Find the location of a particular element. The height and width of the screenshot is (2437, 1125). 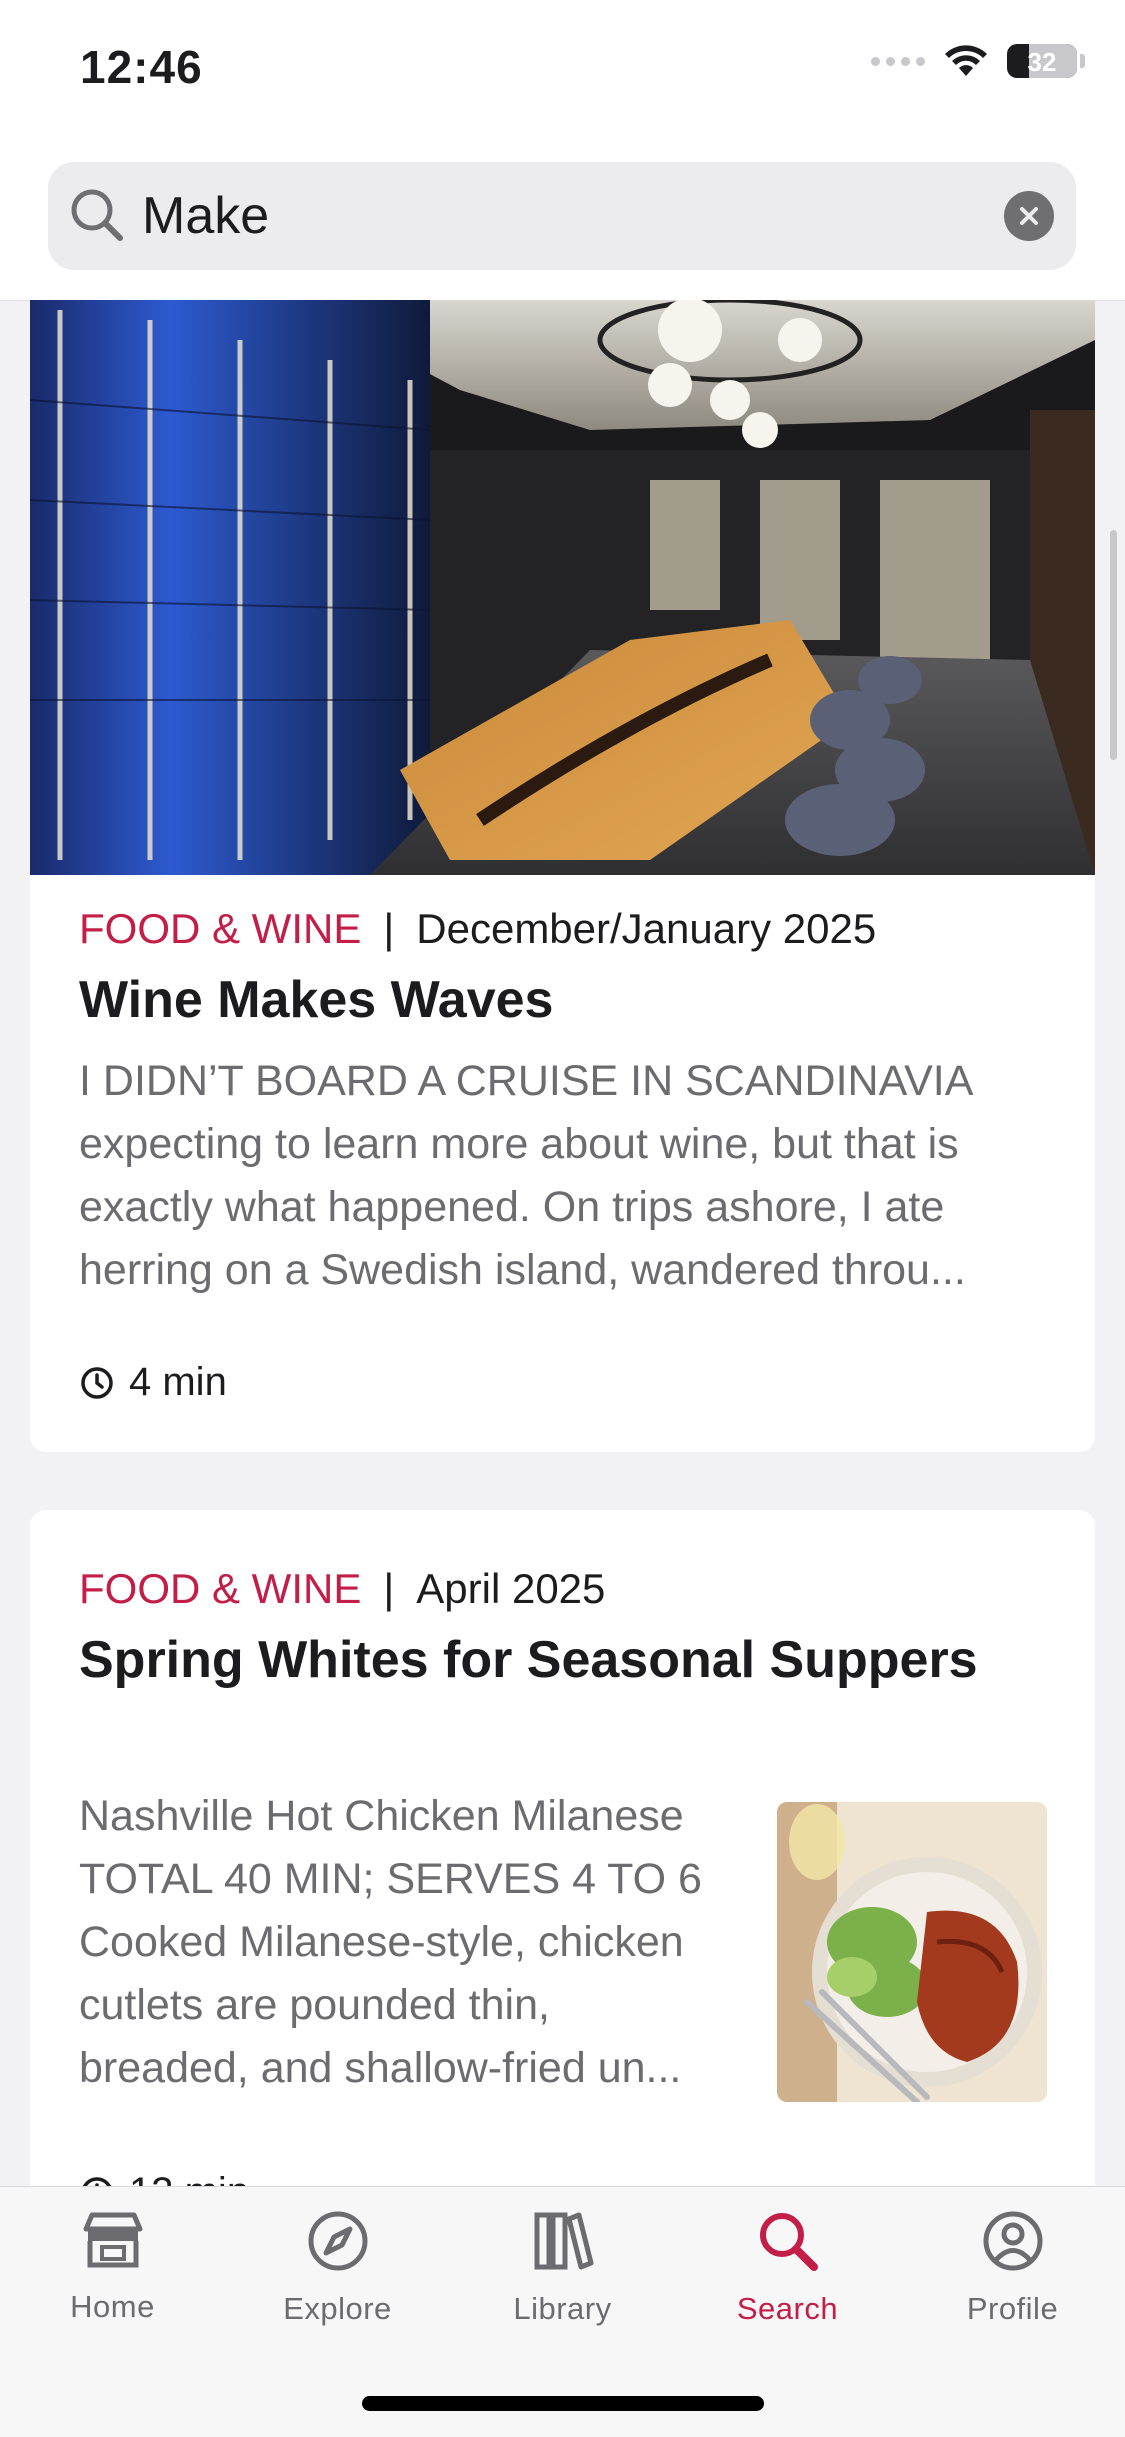

tab-label: Search is located at coordinates (787, 2308).